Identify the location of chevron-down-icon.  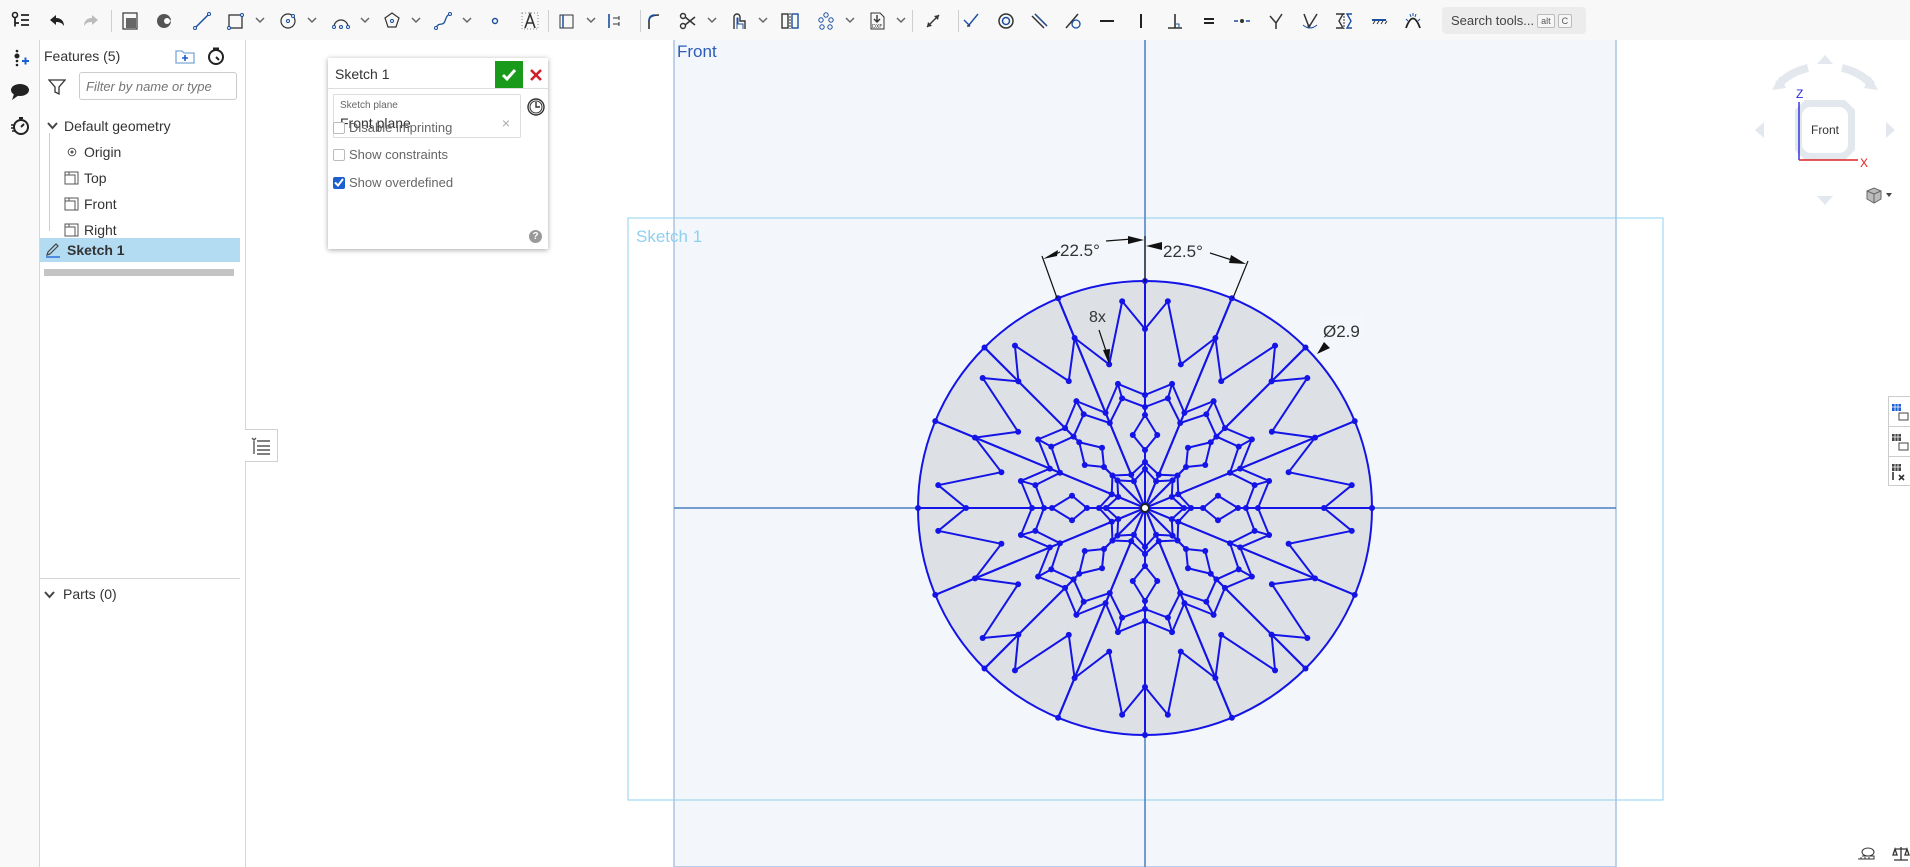
(52, 126).